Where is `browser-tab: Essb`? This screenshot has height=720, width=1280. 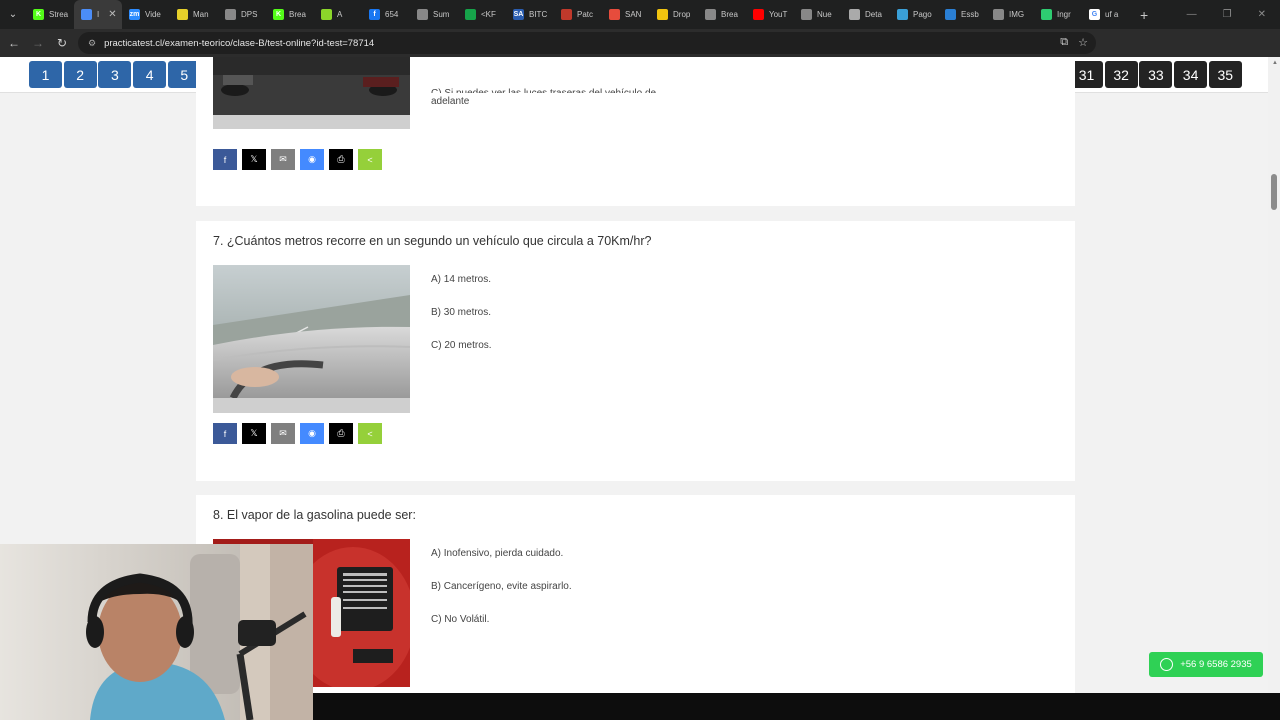
browser-tab: Essb is located at coordinates (962, 14).